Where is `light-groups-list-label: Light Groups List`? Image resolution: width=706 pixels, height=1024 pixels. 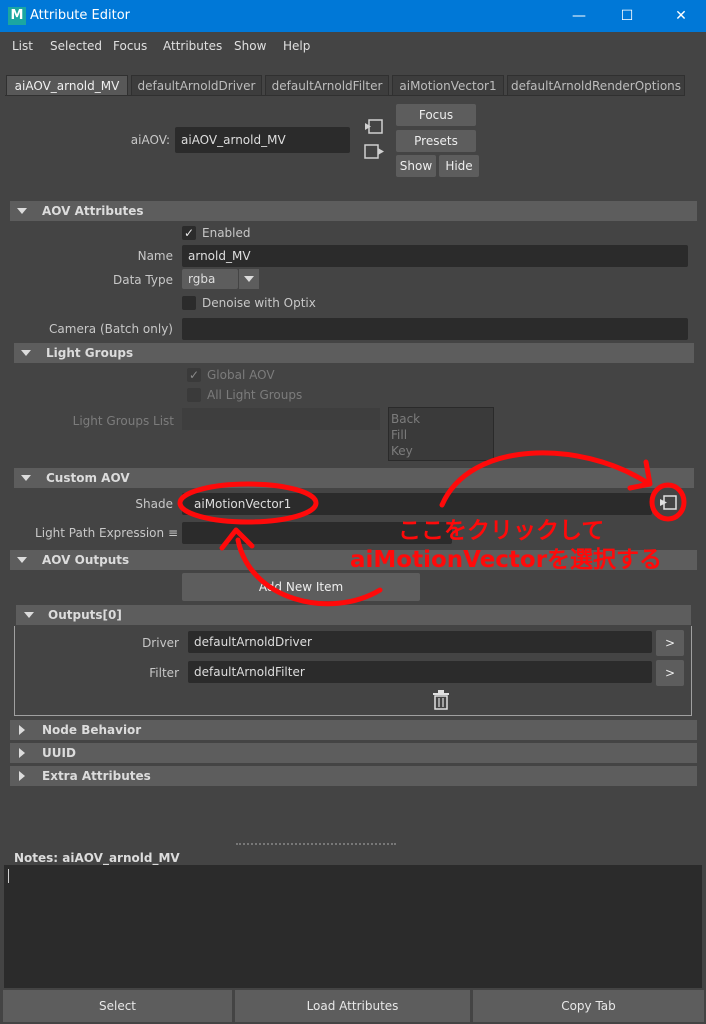 light-groups-list-label: Light Groups List is located at coordinates (123, 421).